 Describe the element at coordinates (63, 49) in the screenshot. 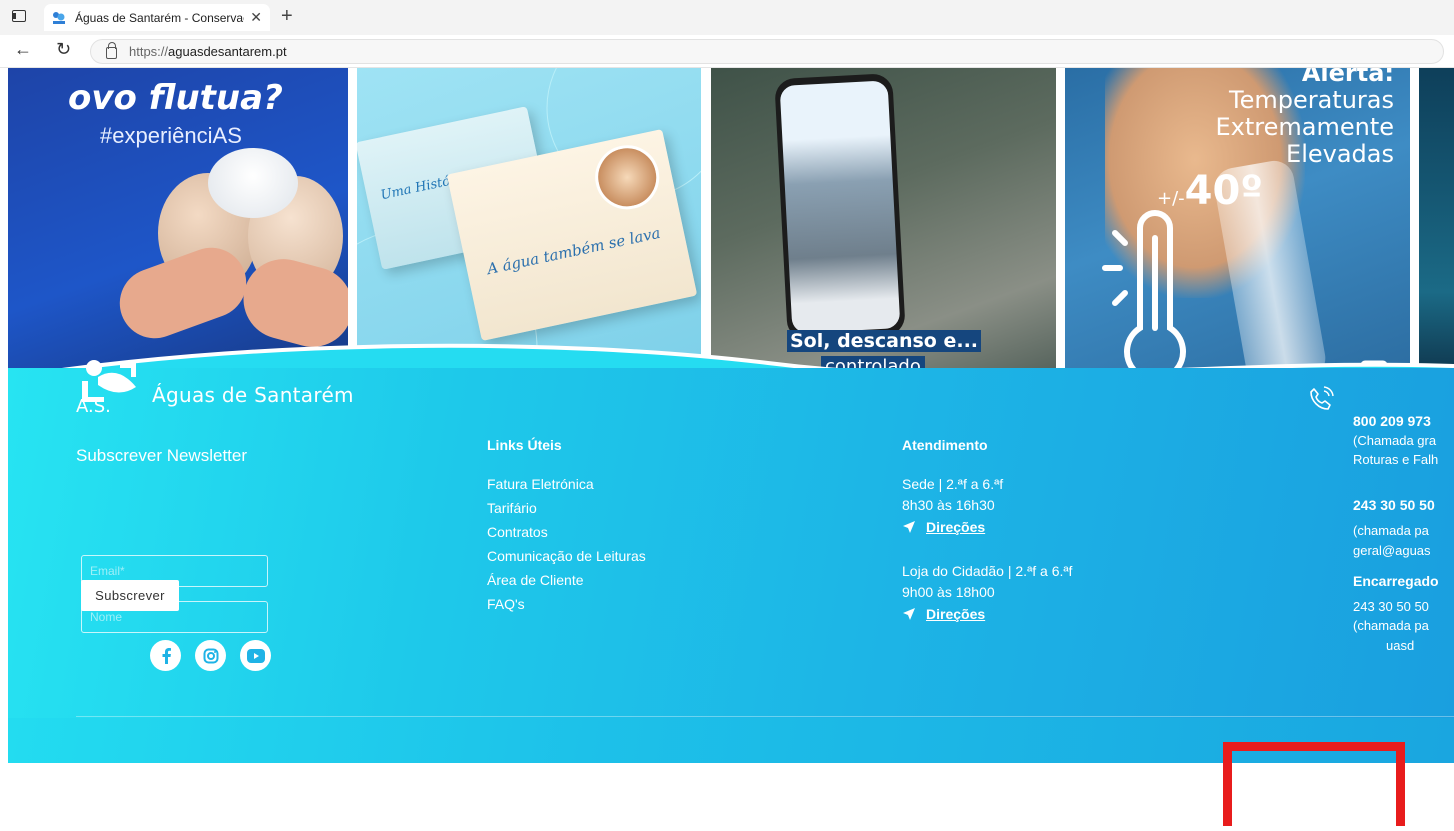

I see `reload-icon: ↻` at that location.